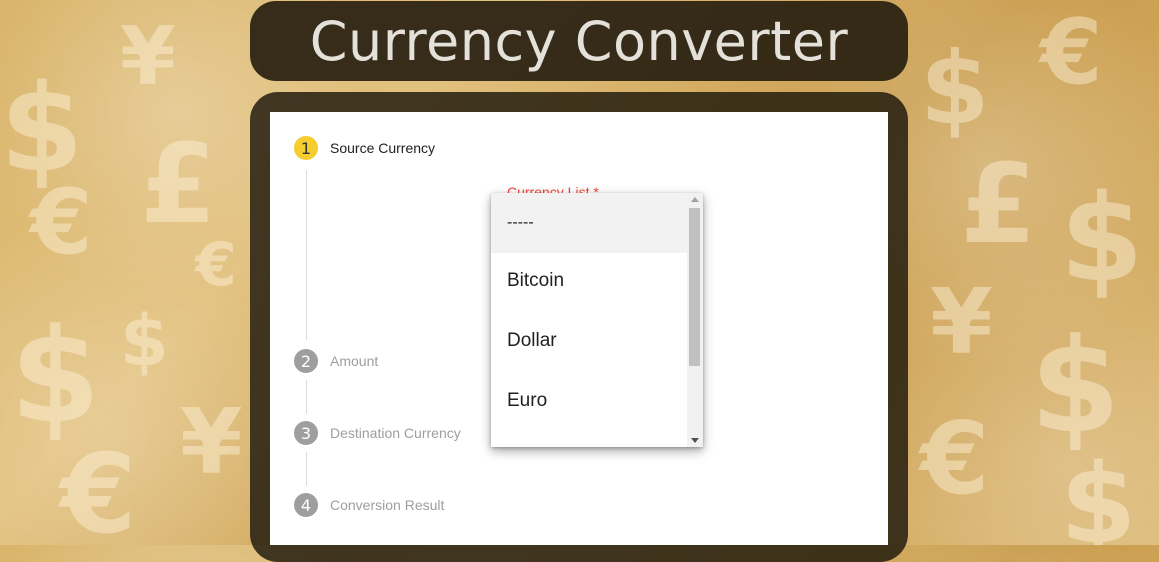 This screenshot has height=562, width=1159. I want to click on step-conversion-result: 4 Conversion Result, so click(369, 505).